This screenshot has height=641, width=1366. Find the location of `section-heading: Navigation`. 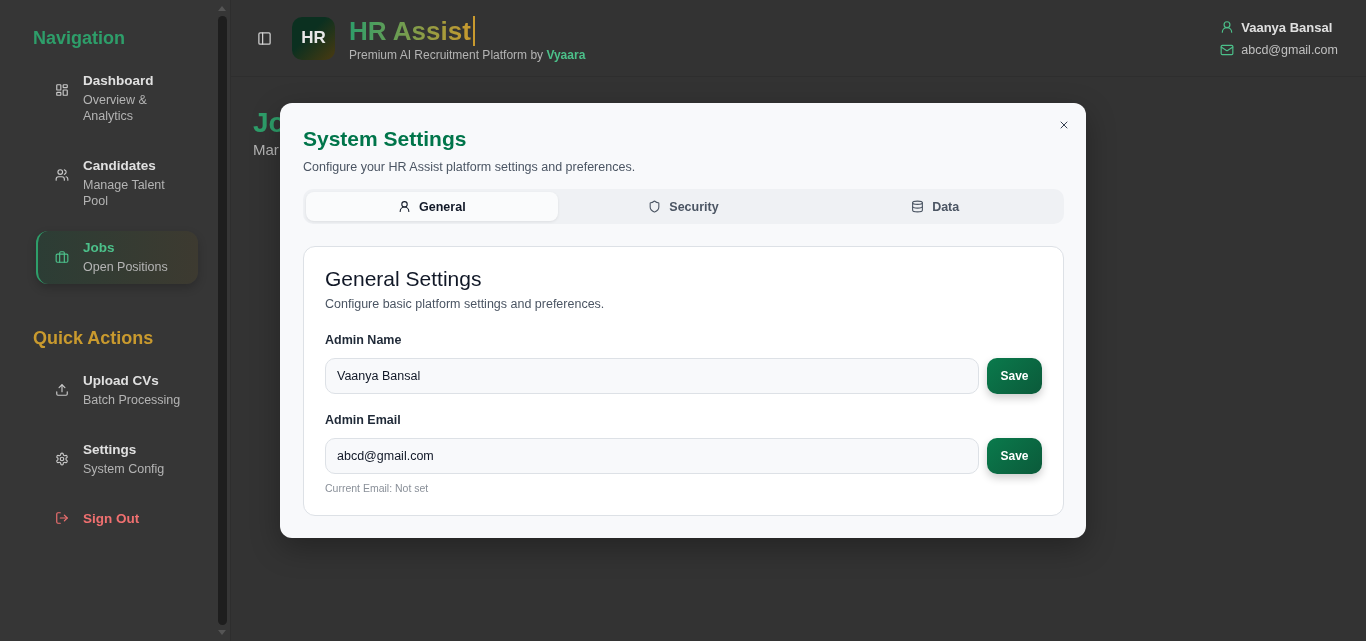

section-heading: Navigation is located at coordinates (79, 38).